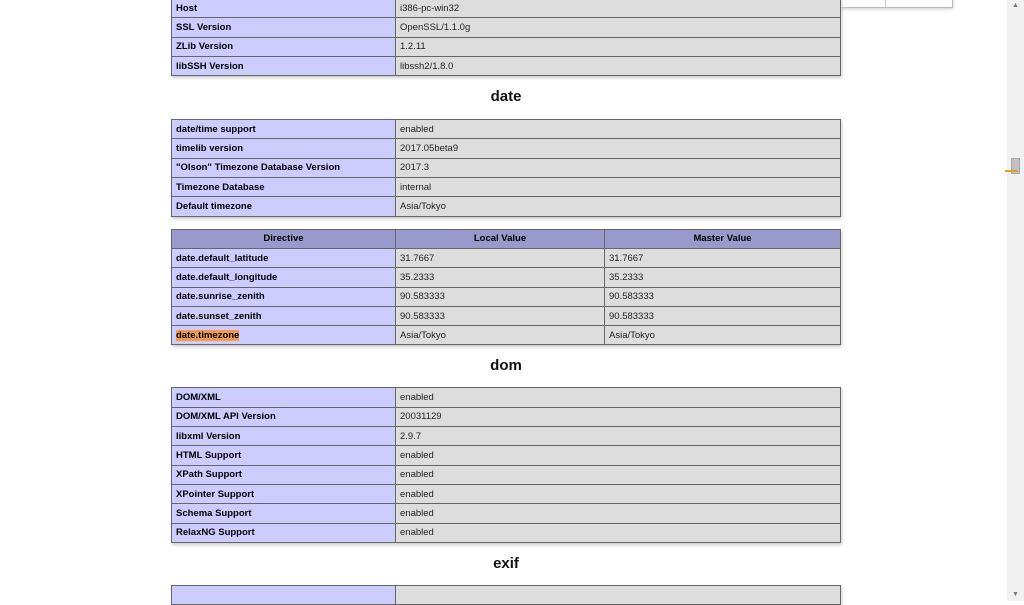 This screenshot has height=605, width=1024. I want to click on table-row: date.default_latitude 31.7667 31.7667, so click(506, 258).